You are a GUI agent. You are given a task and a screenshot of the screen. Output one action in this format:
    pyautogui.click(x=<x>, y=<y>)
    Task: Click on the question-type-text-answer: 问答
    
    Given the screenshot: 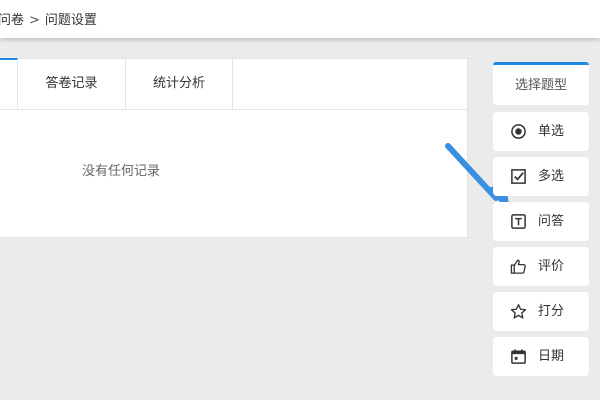 What is the action you would take?
    pyautogui.click(x=541, y=221)
    